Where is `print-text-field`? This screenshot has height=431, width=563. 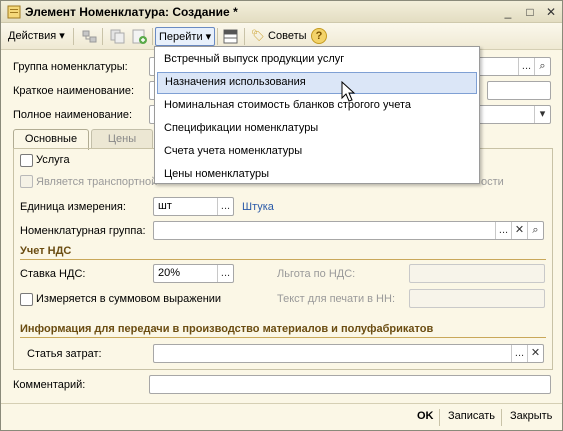 print-text-field is located at coordinates (477, 298).